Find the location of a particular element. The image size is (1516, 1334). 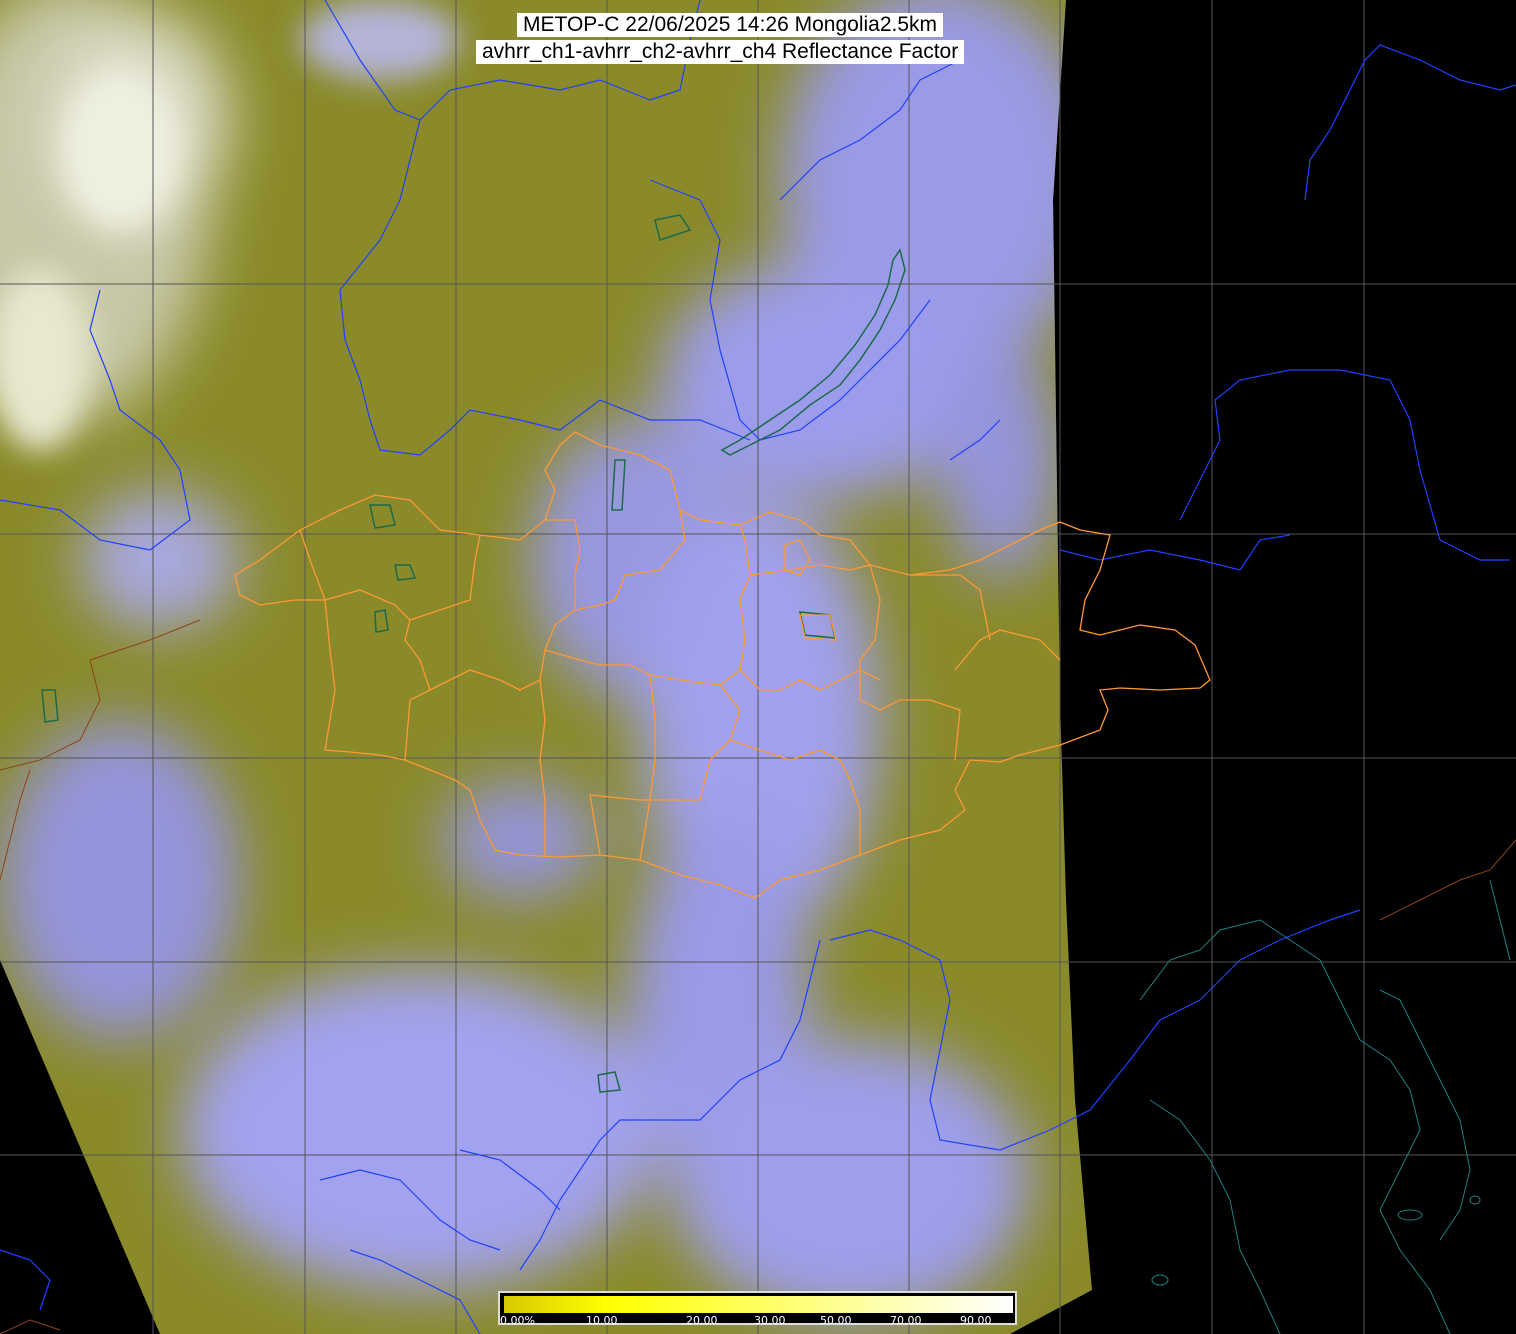

colorbar-tick: 50.00 is located at coordinates (836, 1320).